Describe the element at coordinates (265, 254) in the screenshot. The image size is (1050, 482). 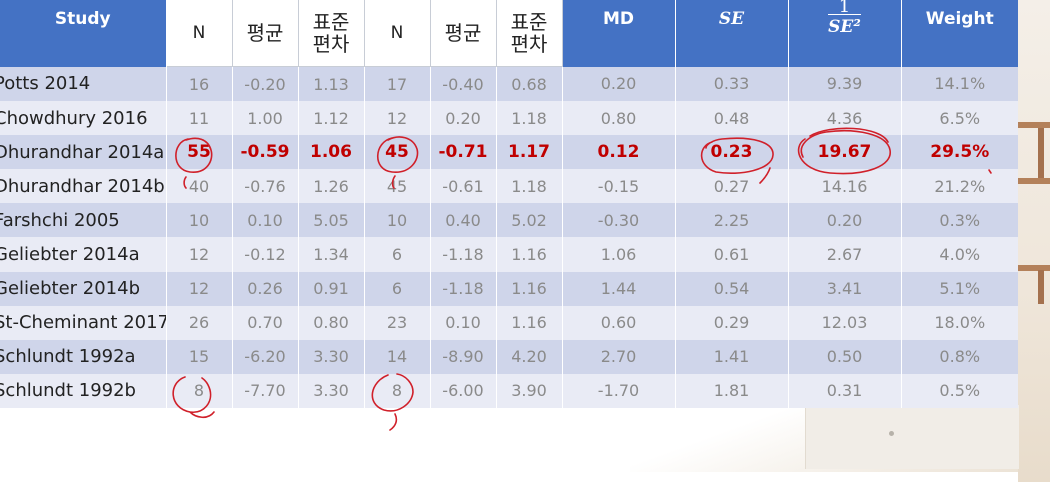
I see `cell-m1: -0.12` at that location.